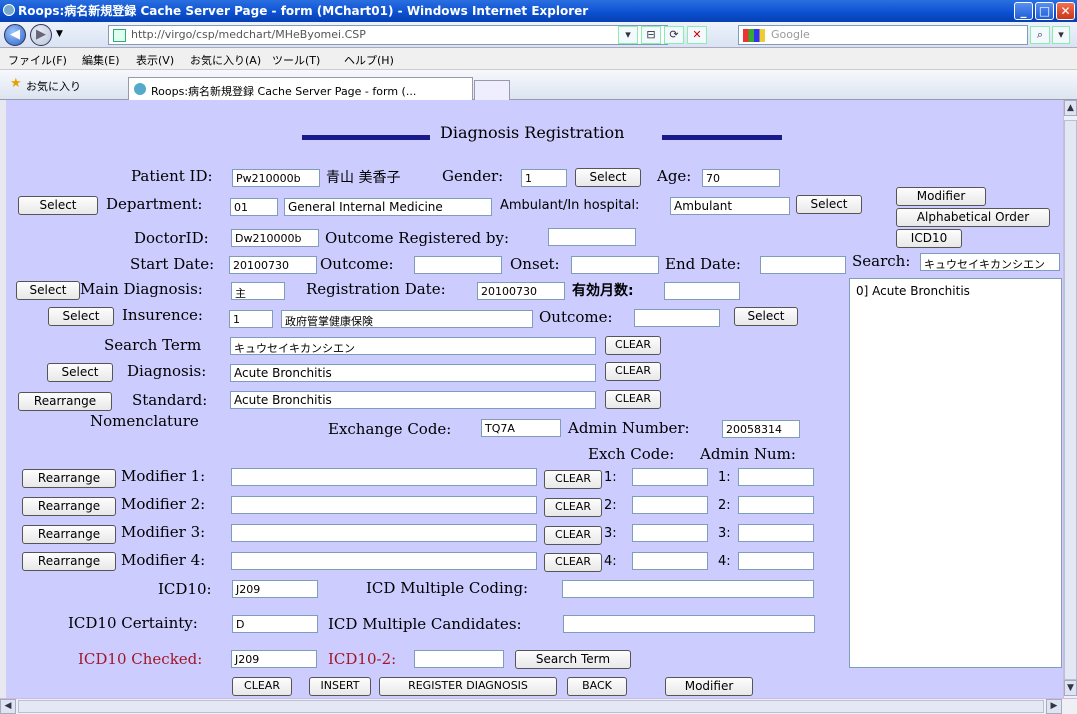 The image size is (1077, 714). What do you see at coordinates (776, 505) in the screenshot?
I see `modifier-2-admin-field` at bounding box center [776, 505].